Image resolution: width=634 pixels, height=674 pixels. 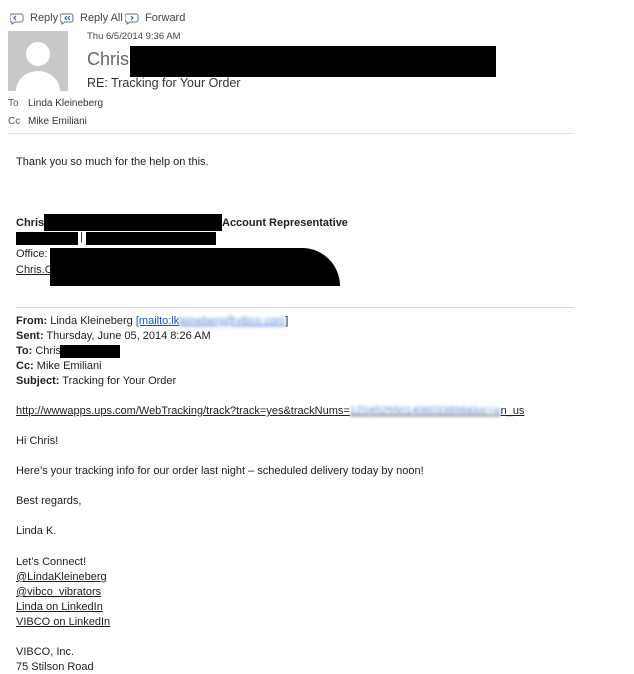 I want to click on forward-button: Forward, so click(x=155, y=18).